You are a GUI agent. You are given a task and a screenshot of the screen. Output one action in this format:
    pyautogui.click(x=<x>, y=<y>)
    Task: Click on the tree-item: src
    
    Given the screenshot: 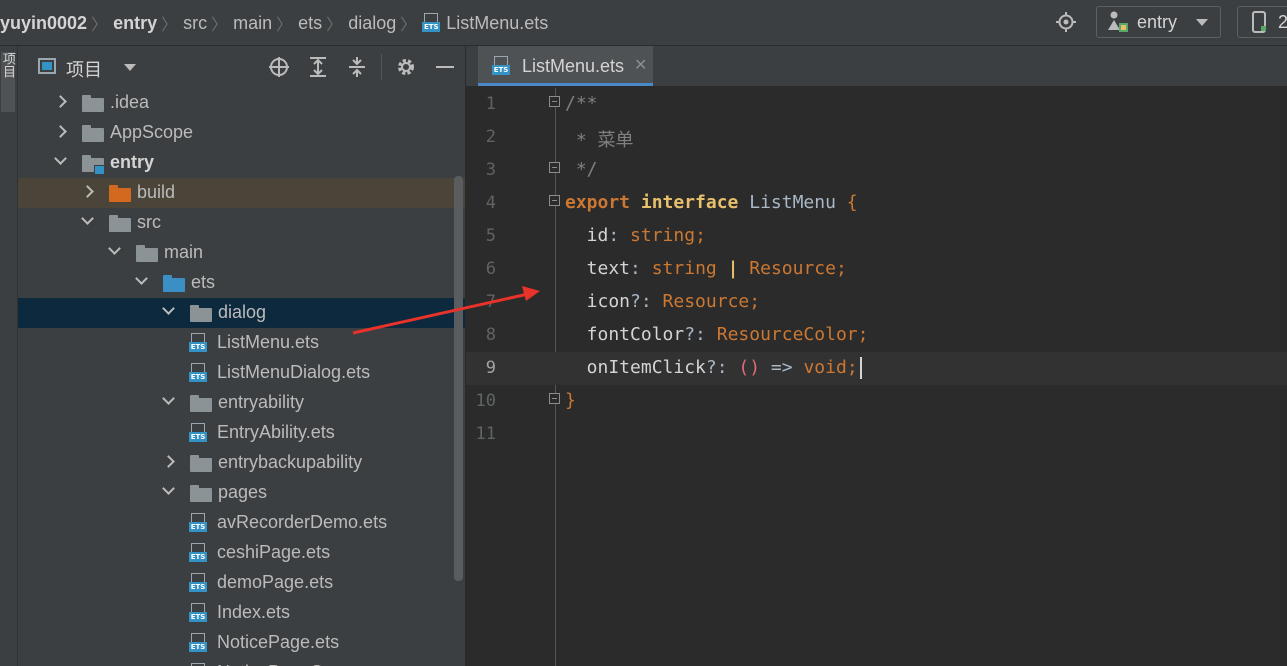 What is the action you would take?
    pyautogui.click(x=241, y=223)
    